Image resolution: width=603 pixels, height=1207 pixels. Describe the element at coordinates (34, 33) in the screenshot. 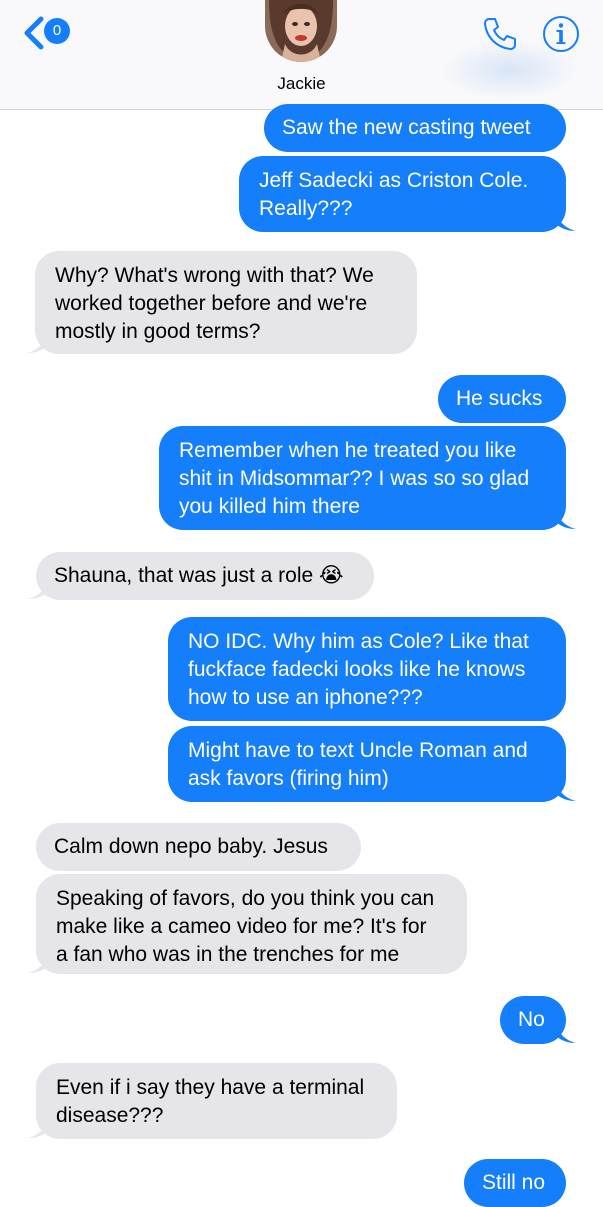

I see `chevron-left-icon` at that location.